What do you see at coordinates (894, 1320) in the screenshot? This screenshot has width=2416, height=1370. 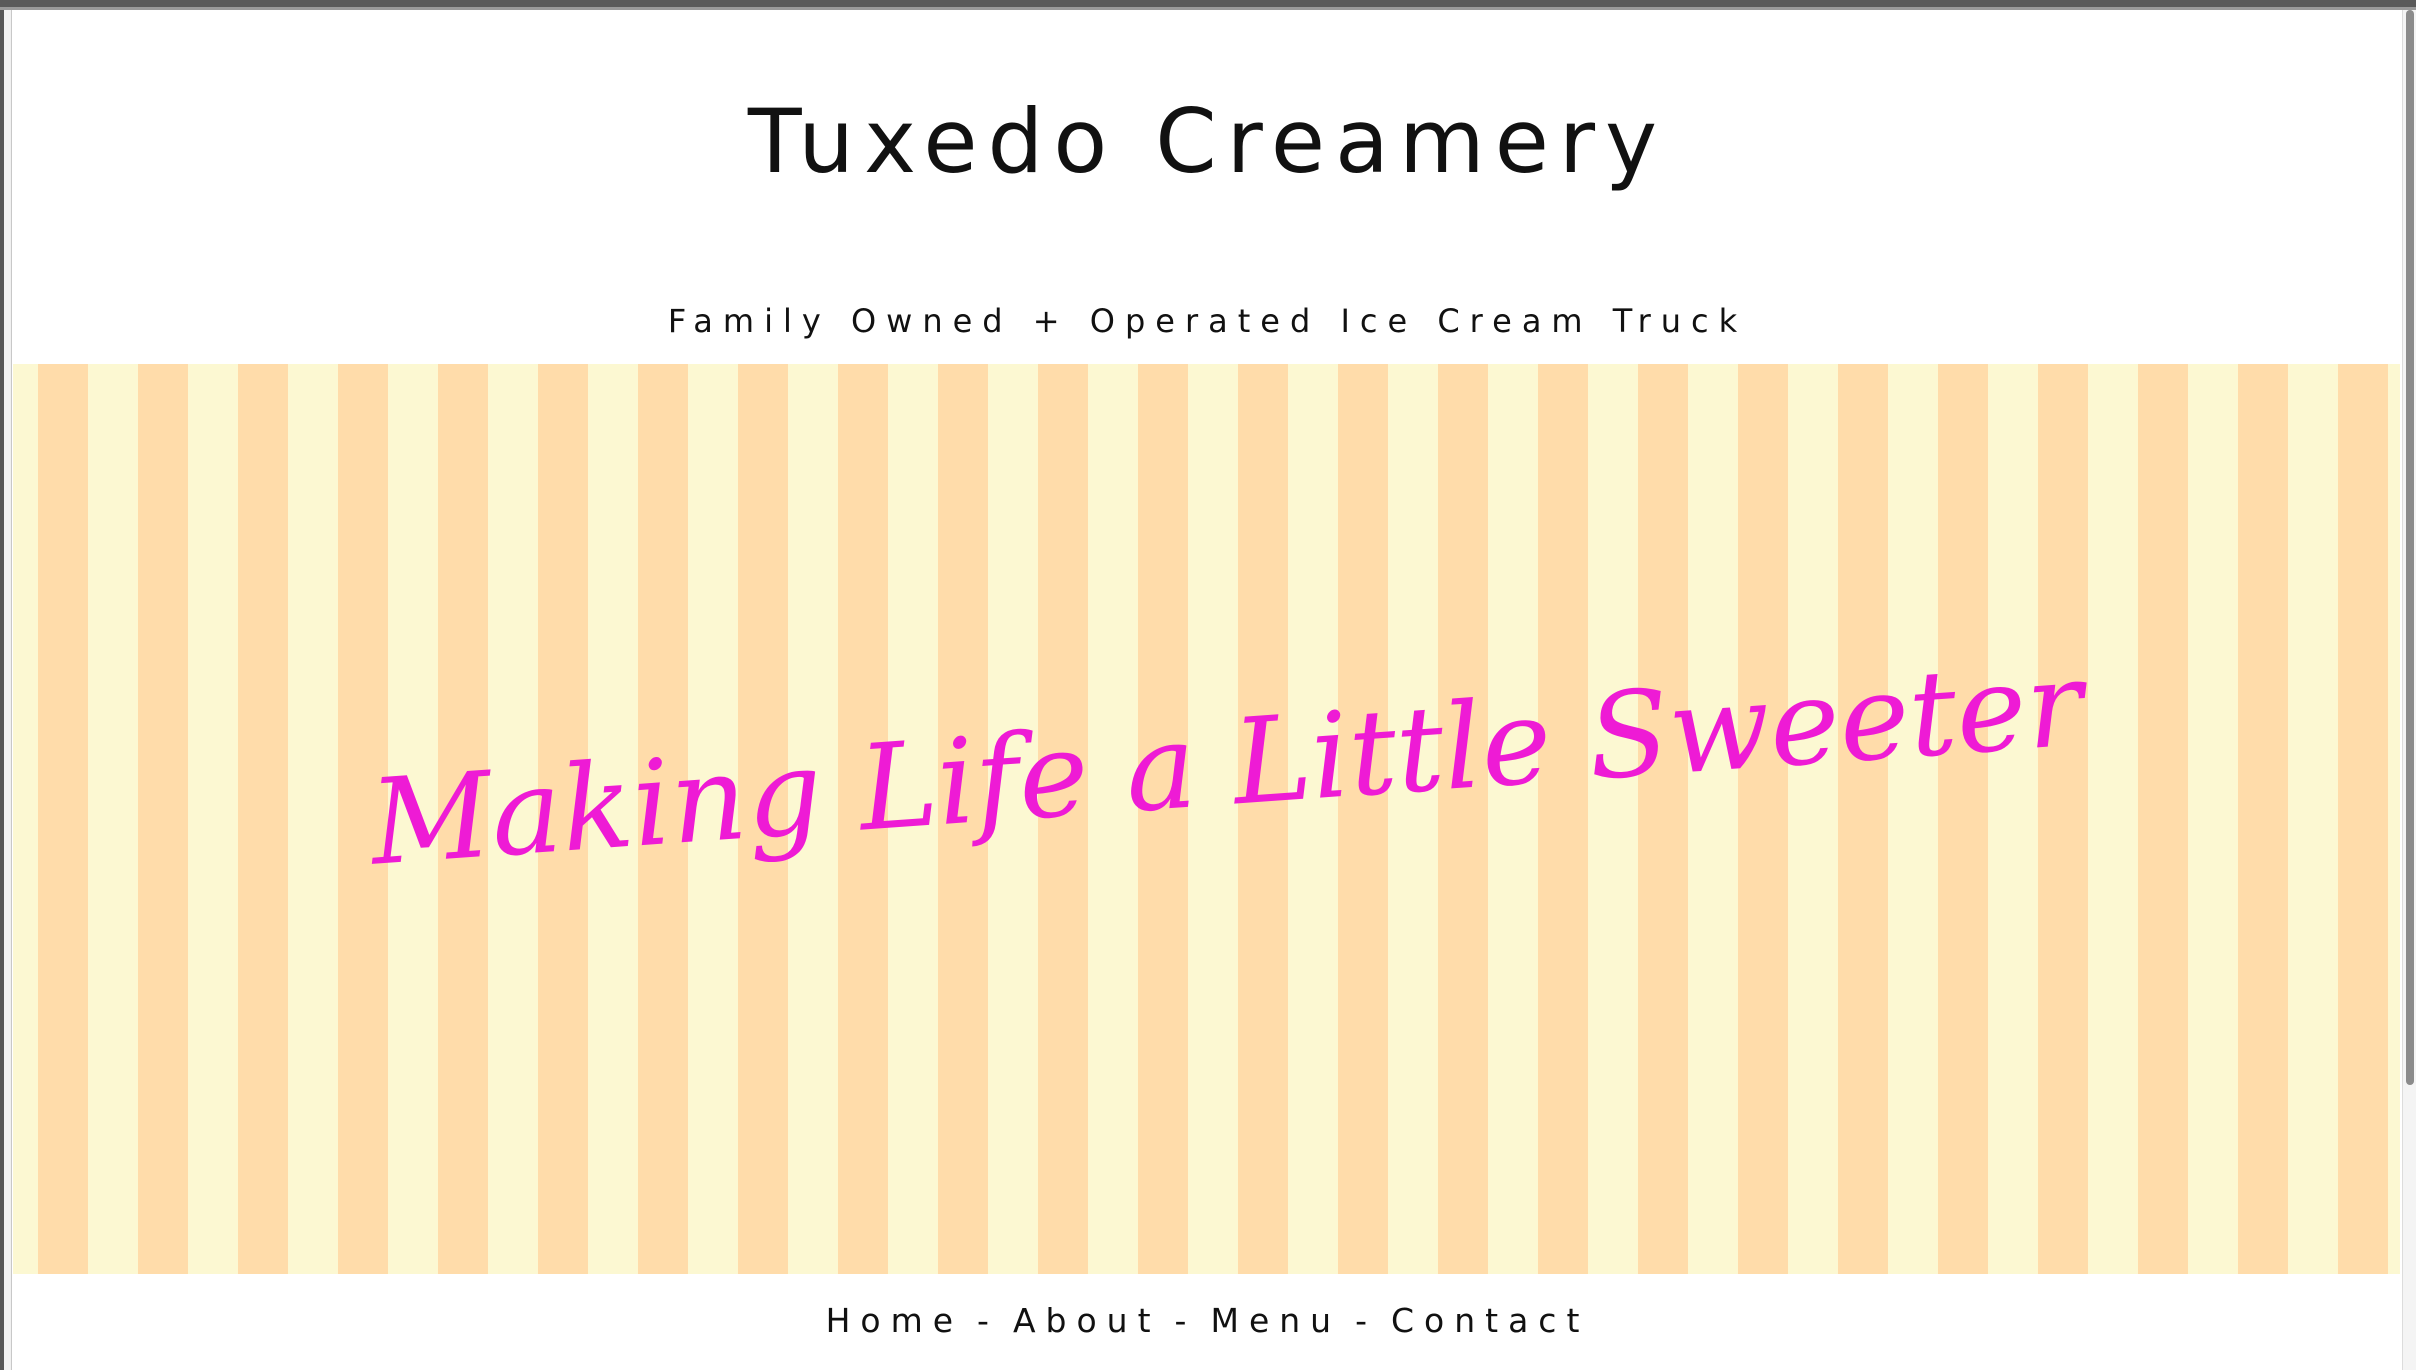 I see `nav-link-home: Home` at bounding box center [894, 1320].